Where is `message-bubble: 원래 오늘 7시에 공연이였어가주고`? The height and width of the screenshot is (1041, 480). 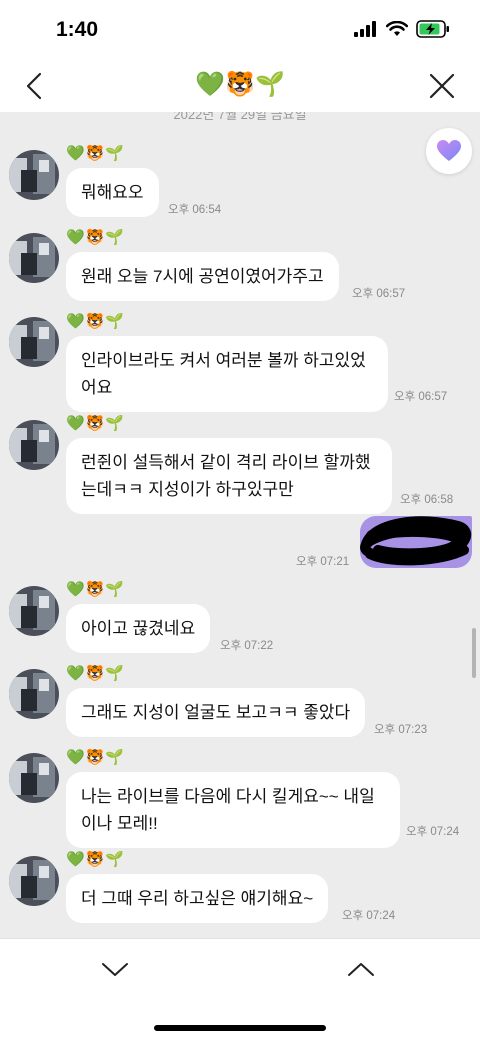 message-bubble: 원래 오늘 7시에 공연이였어가주고 is located at coordinates (202, 276).